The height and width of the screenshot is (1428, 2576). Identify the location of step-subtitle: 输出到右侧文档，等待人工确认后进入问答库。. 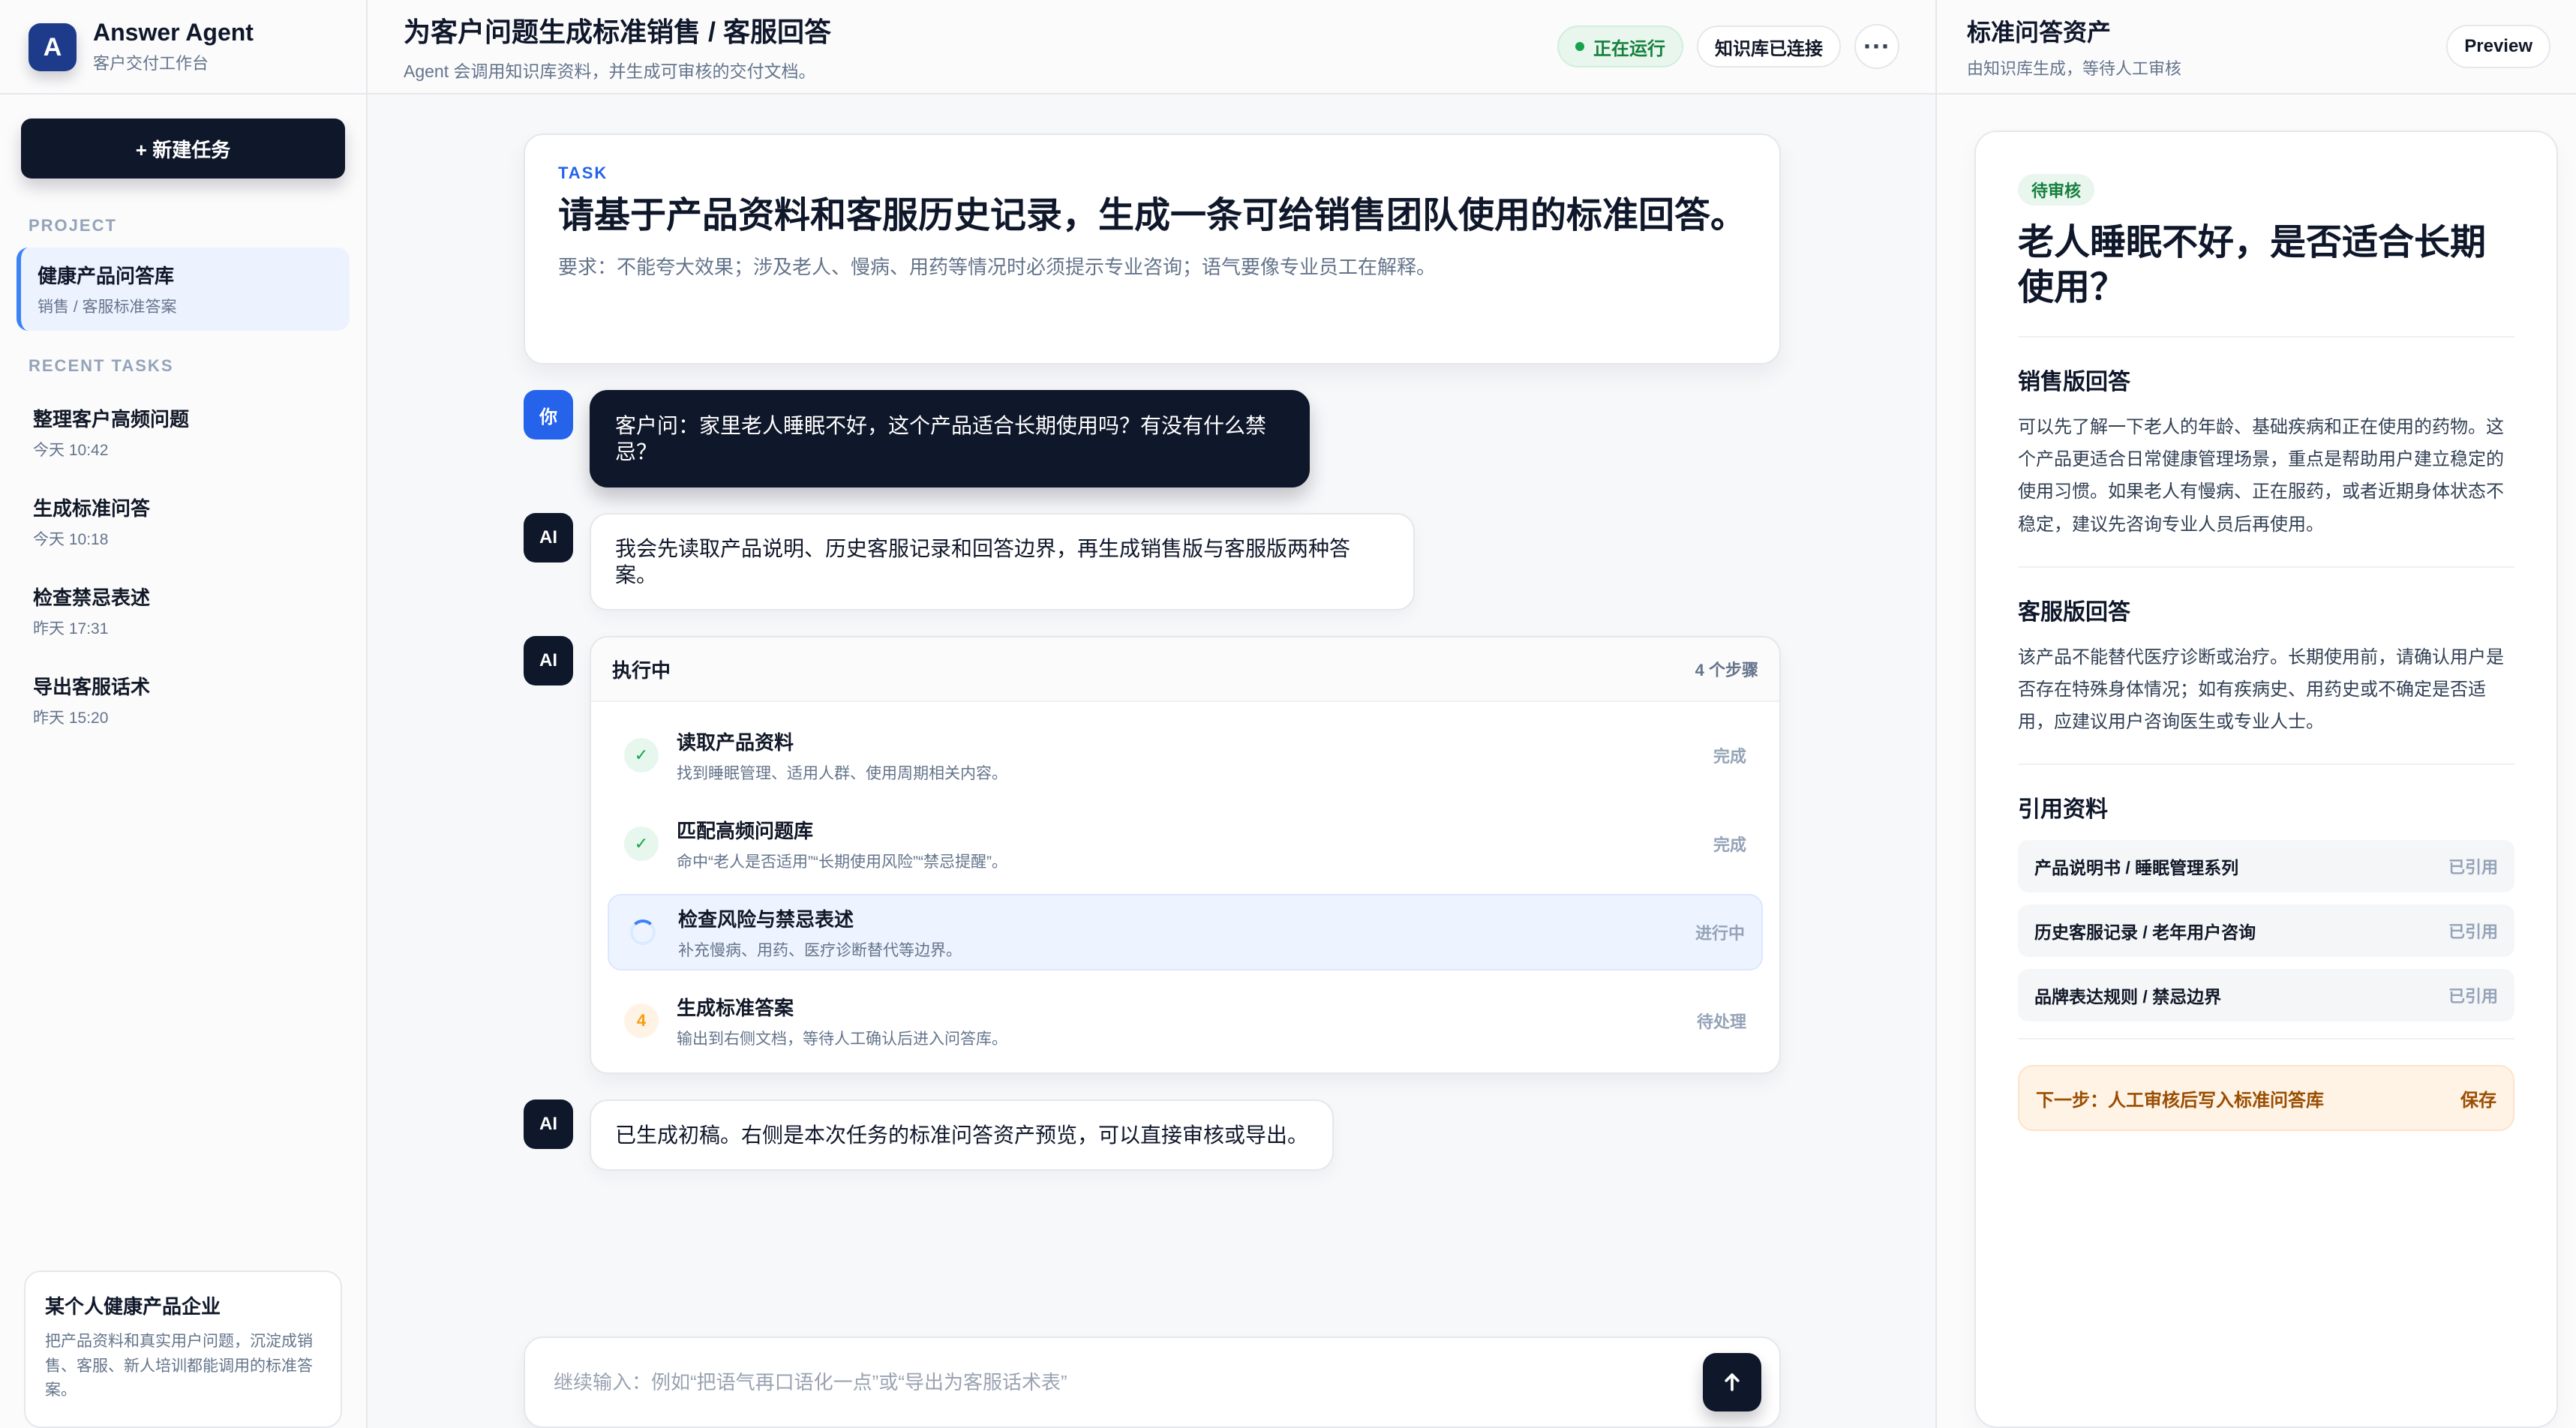
(842, 1039).